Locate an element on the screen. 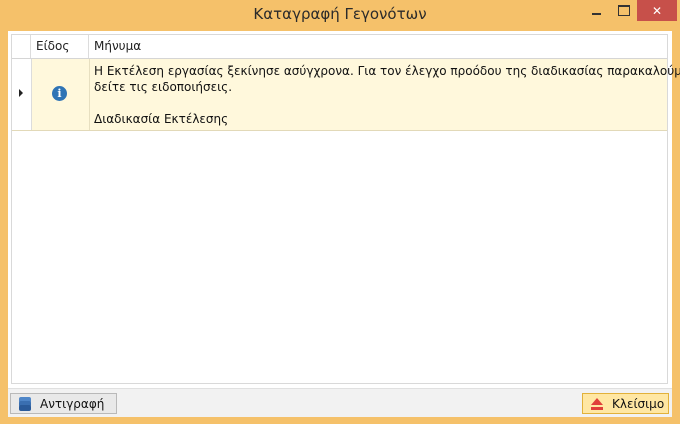 The image size is (680, 424). maximize-button is located at coordinates (623, 10).